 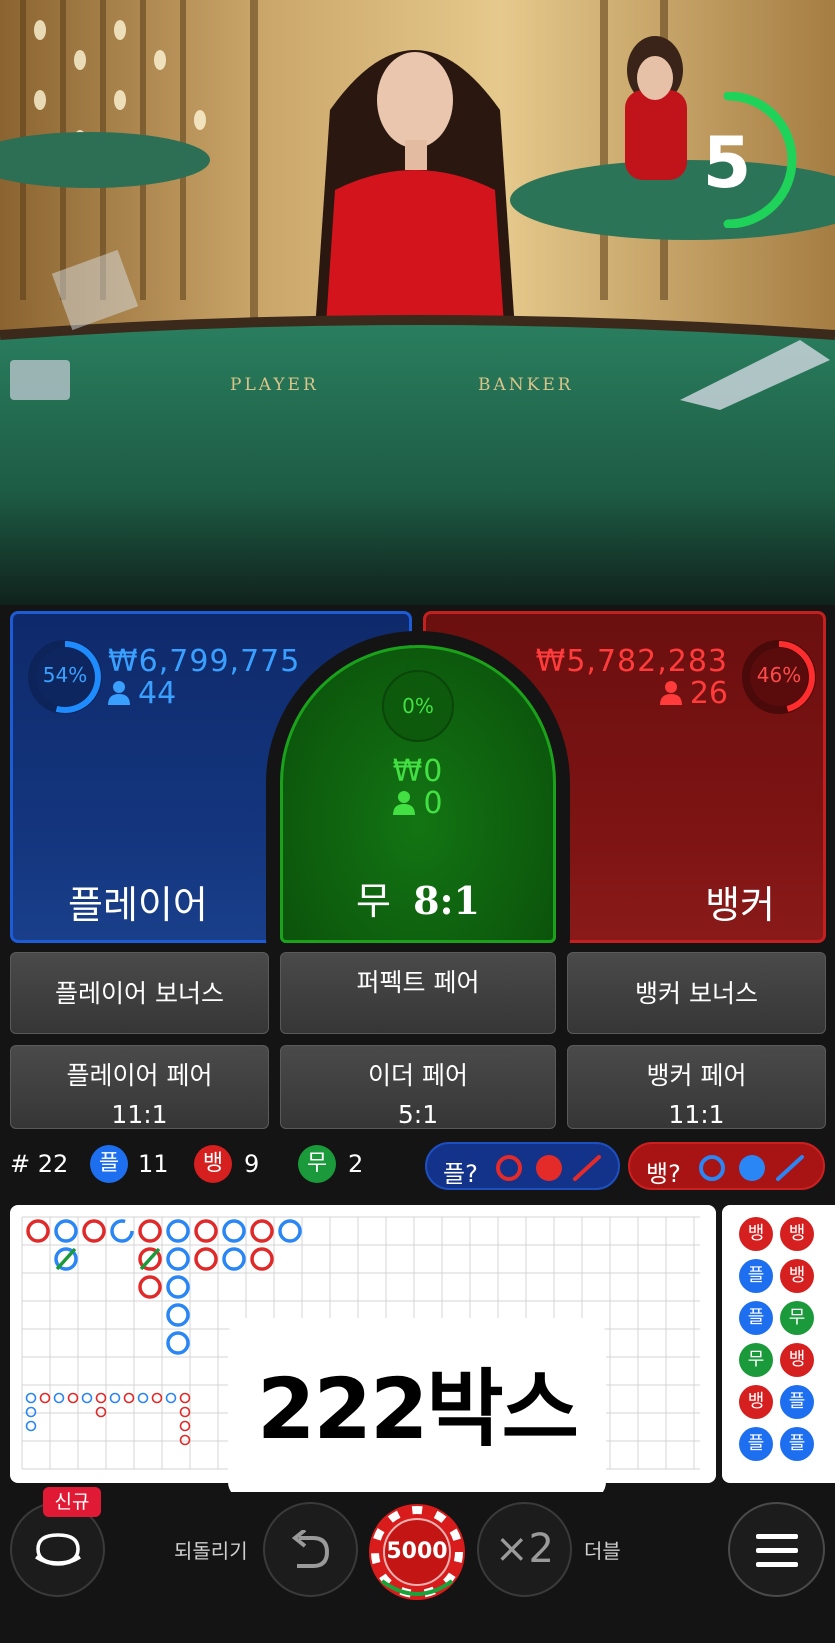 I want to click on banker-pair-button: 뱅커 페어 11:1, so click(x=696, y=1087).